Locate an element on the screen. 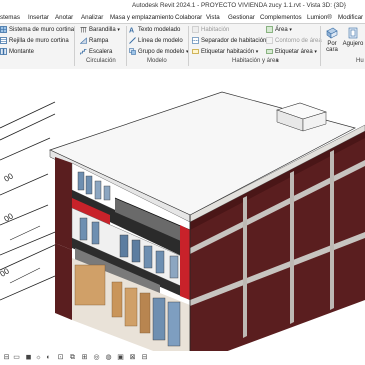 The image size is (365, 365). curtain-grid-label: Rejilla de muro cortina is located at coordinates (39, 41).